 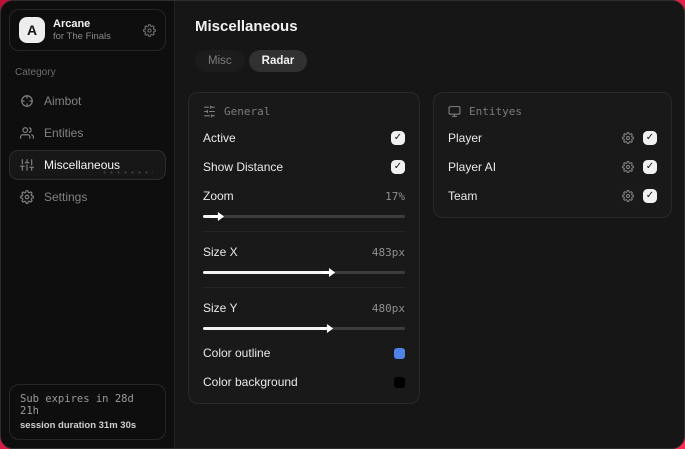 I want to click on sidebar-item-label: Entities, so click(x=64, y=133).